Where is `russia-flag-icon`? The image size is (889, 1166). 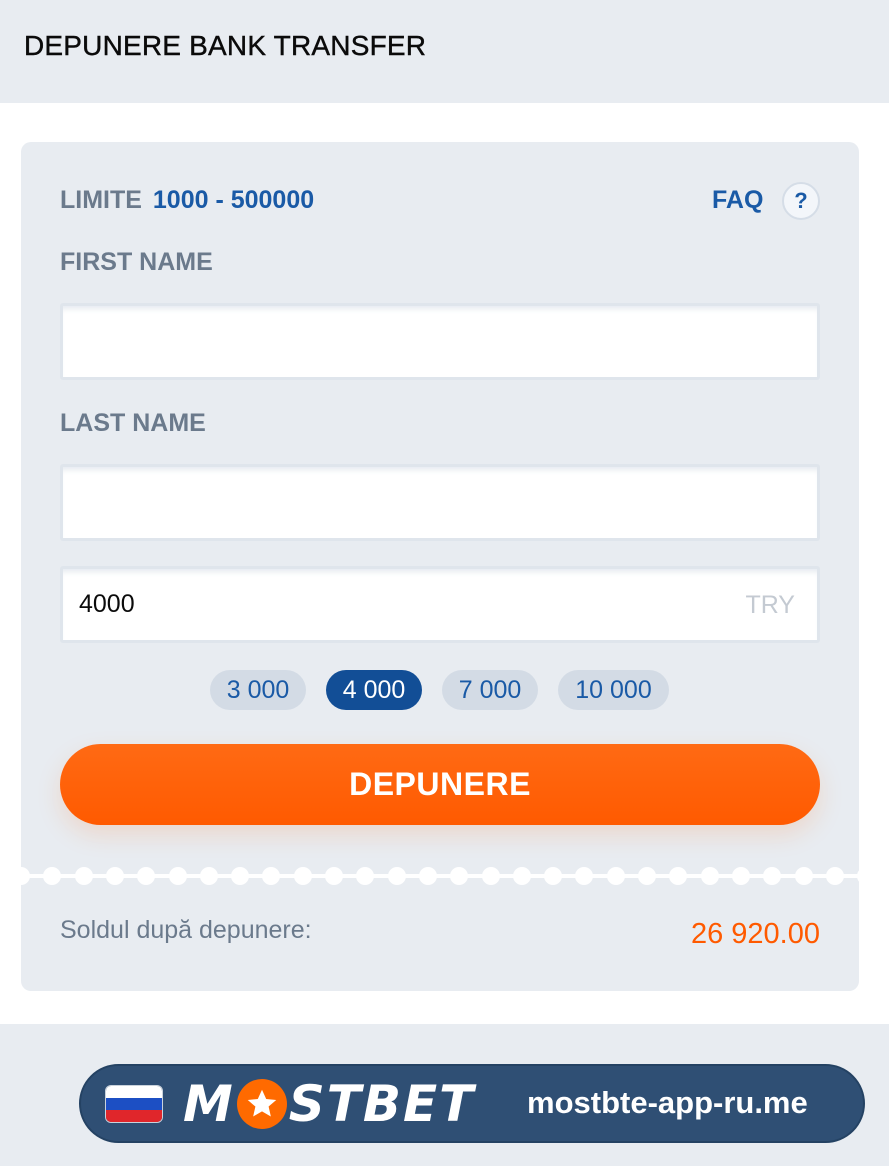 russia-flag-icon is located at coordinates (134, 1104).